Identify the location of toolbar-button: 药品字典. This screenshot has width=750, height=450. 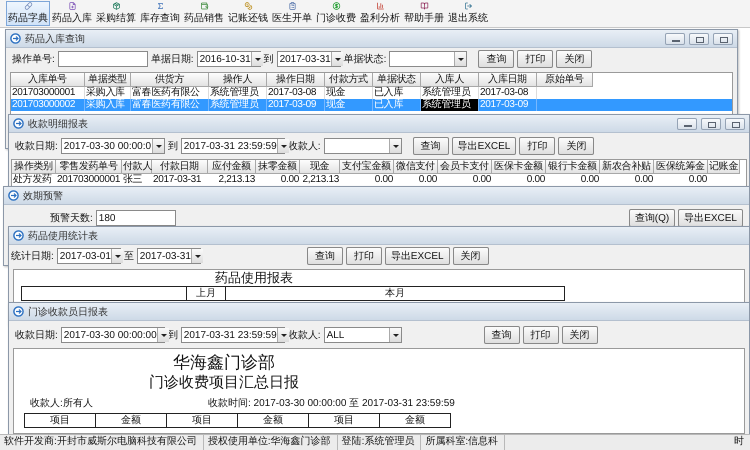
(28, 13).